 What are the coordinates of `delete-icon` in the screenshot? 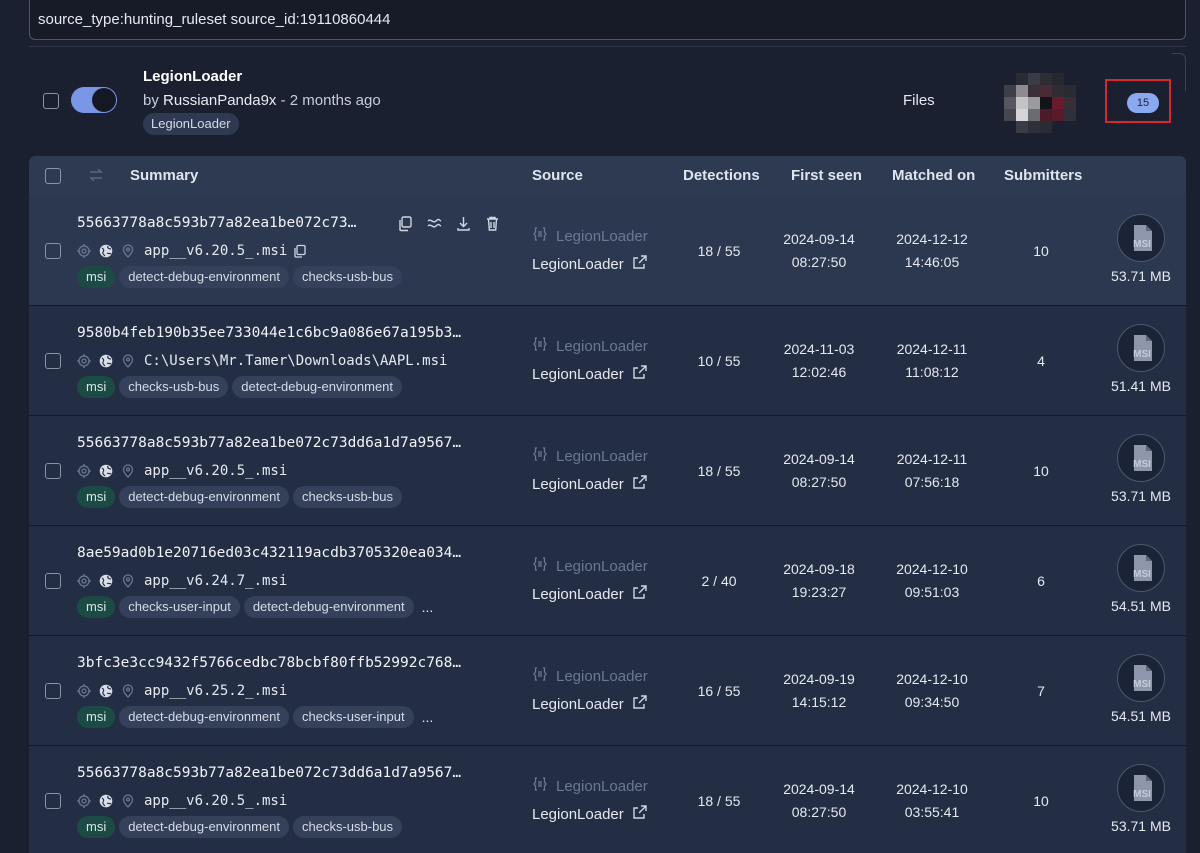 It's located at (492, 223).